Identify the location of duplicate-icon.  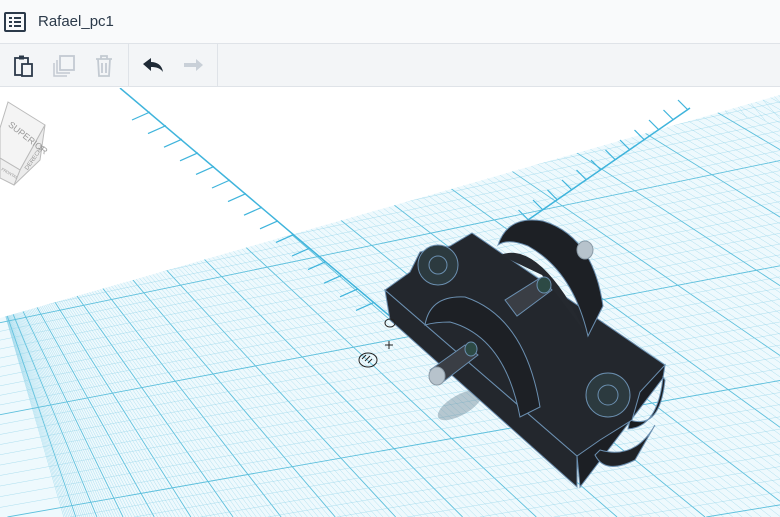
(64, 65).